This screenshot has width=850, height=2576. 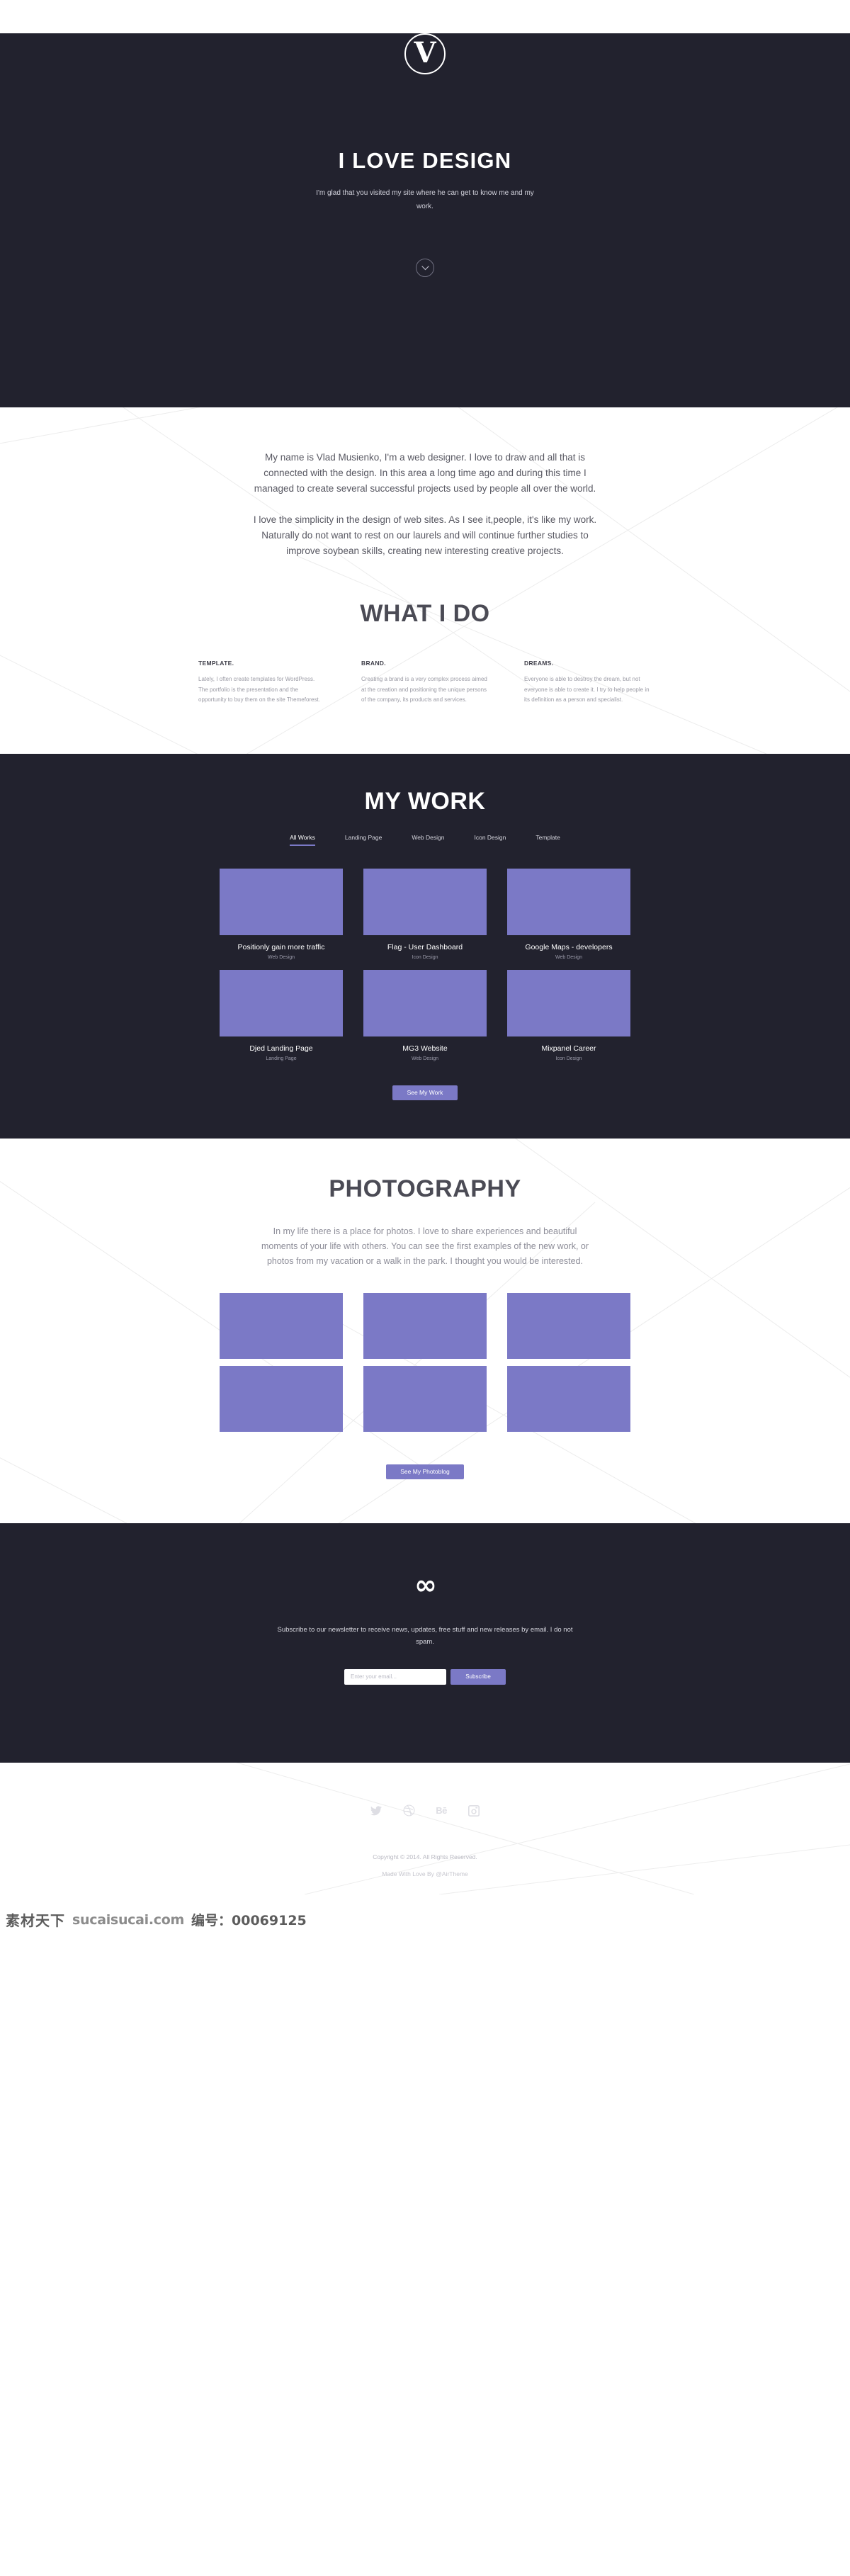 I want to click on twitter-icon-link, so click(x=376, y=1811).